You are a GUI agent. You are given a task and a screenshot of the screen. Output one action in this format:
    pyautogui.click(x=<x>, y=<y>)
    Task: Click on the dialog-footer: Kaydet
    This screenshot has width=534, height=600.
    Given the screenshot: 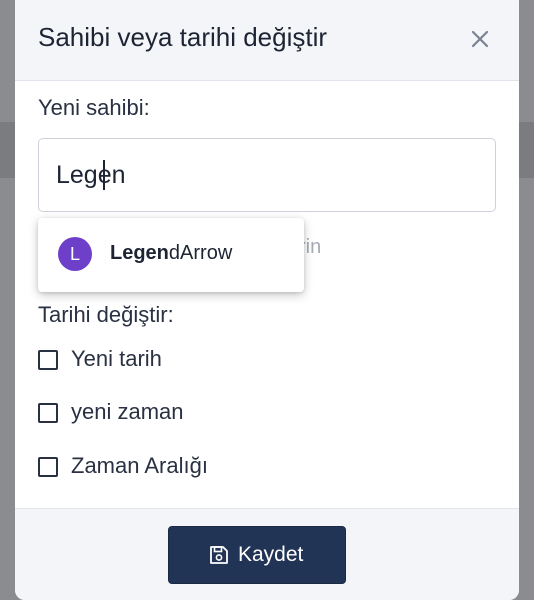 What is the action you would take?
    pyautogui.click(x=267, y=554)
    